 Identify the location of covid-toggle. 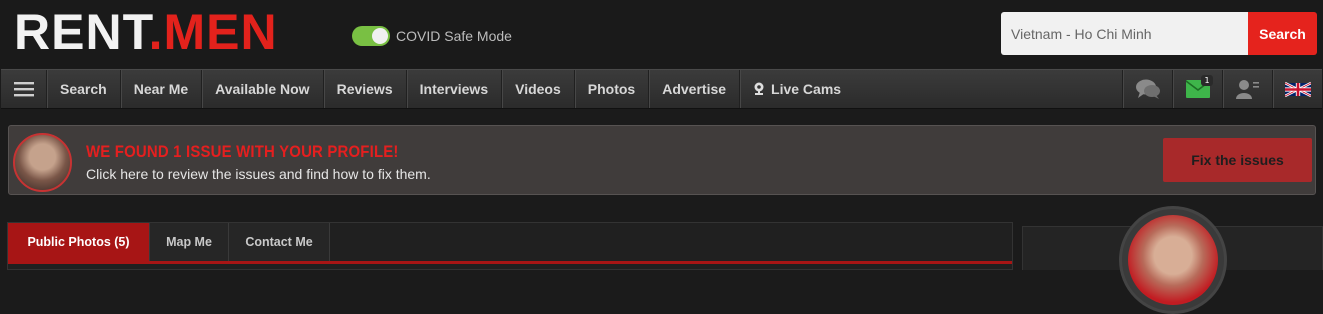
(371, 36).